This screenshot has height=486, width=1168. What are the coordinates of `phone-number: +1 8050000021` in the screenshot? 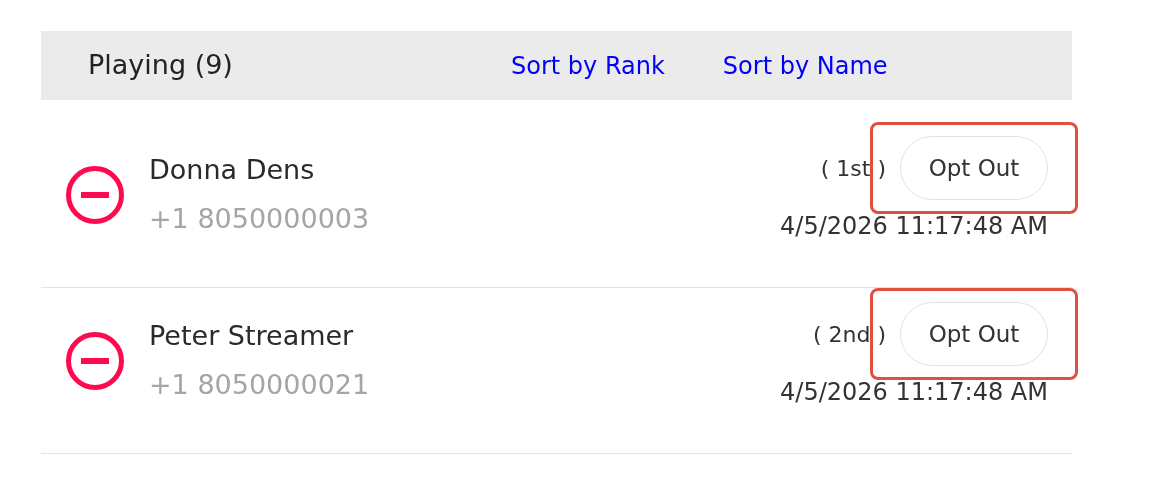 It's located at (259, 384).